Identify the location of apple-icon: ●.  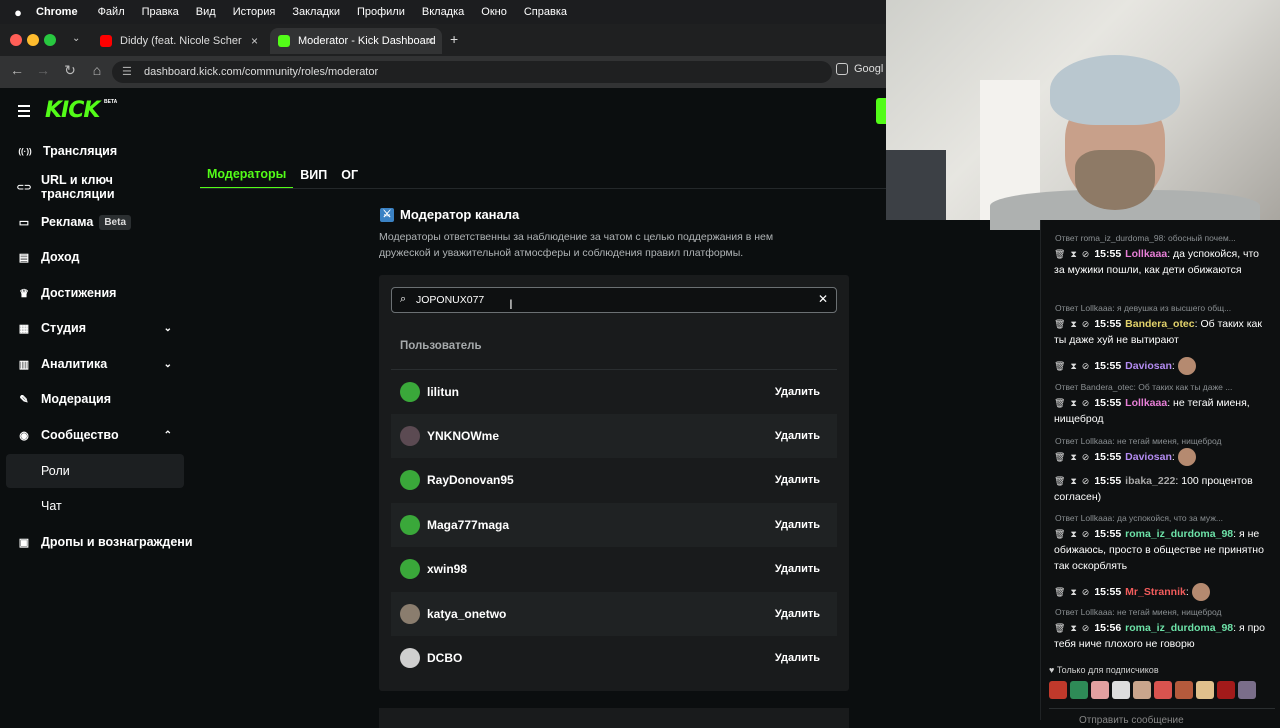
(18, 12).